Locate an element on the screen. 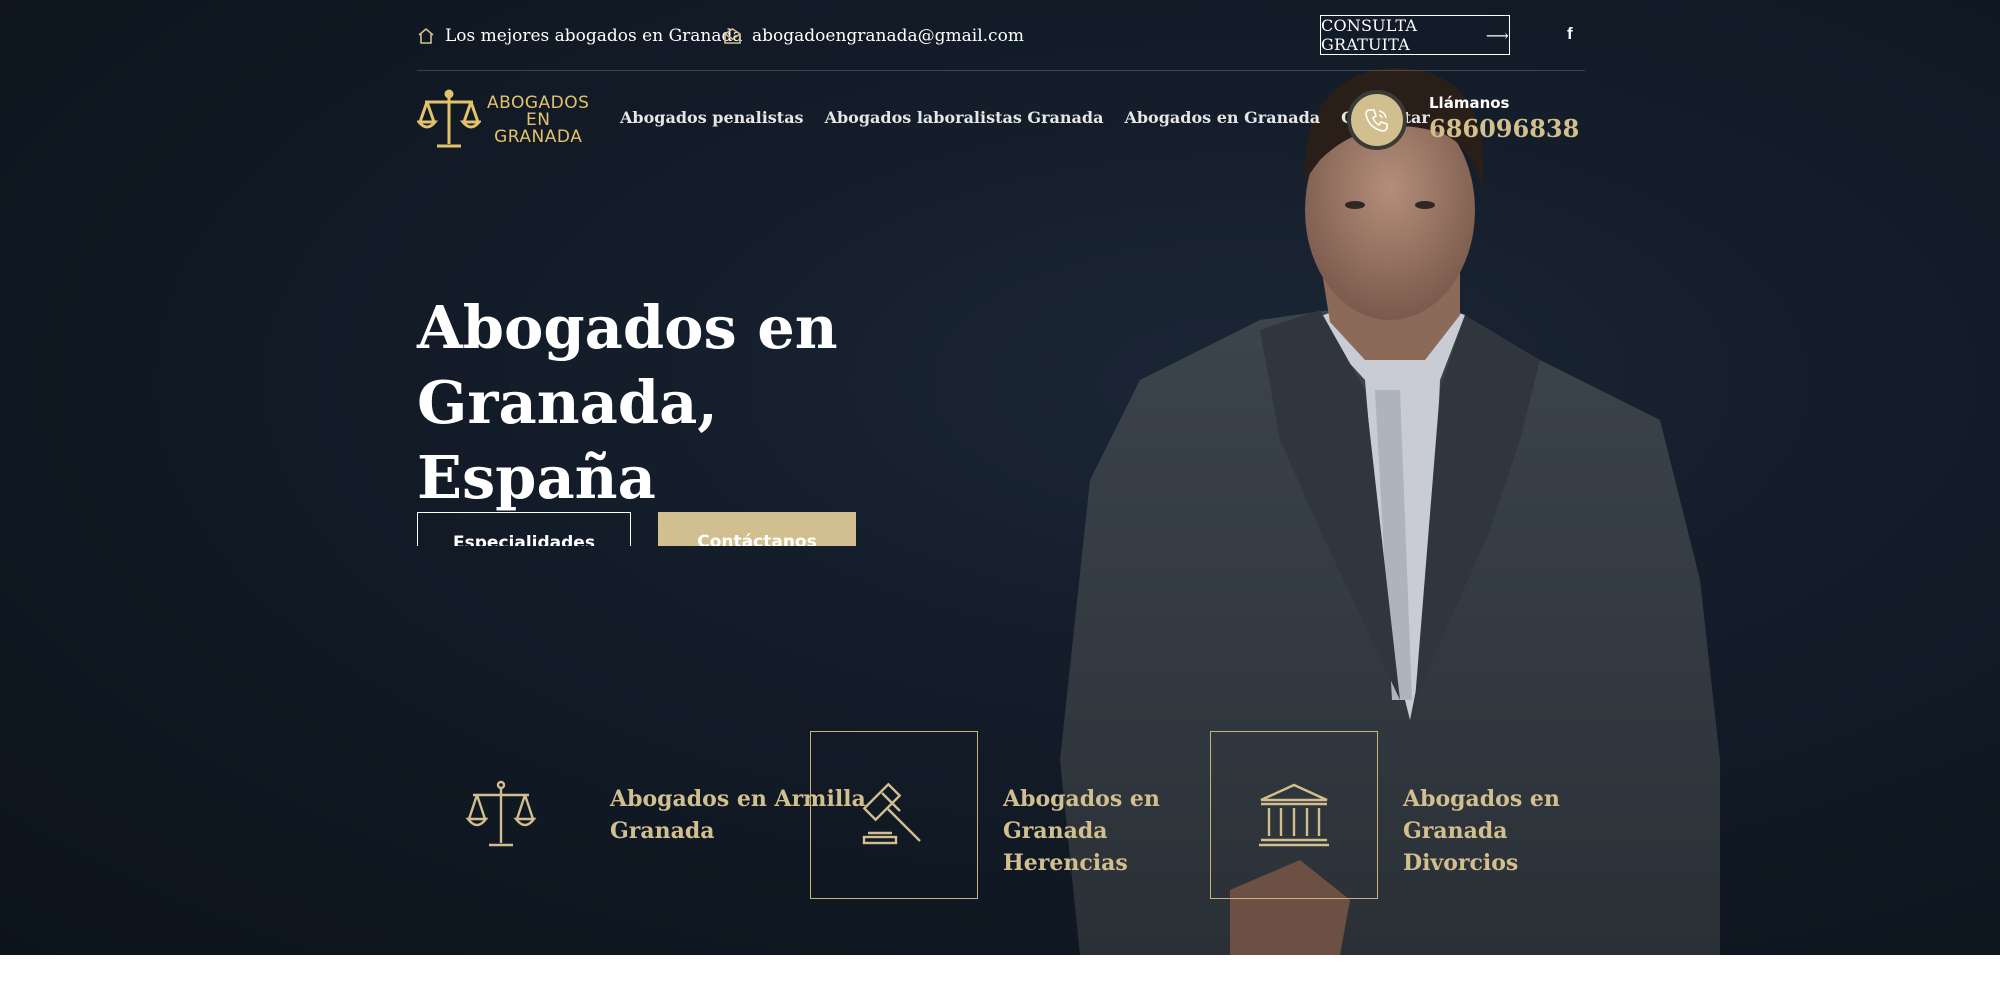 Image resolution: width=2000 pixels, height=983 pixels. hero-title-line-2: España is located at coordinates (536, 477).